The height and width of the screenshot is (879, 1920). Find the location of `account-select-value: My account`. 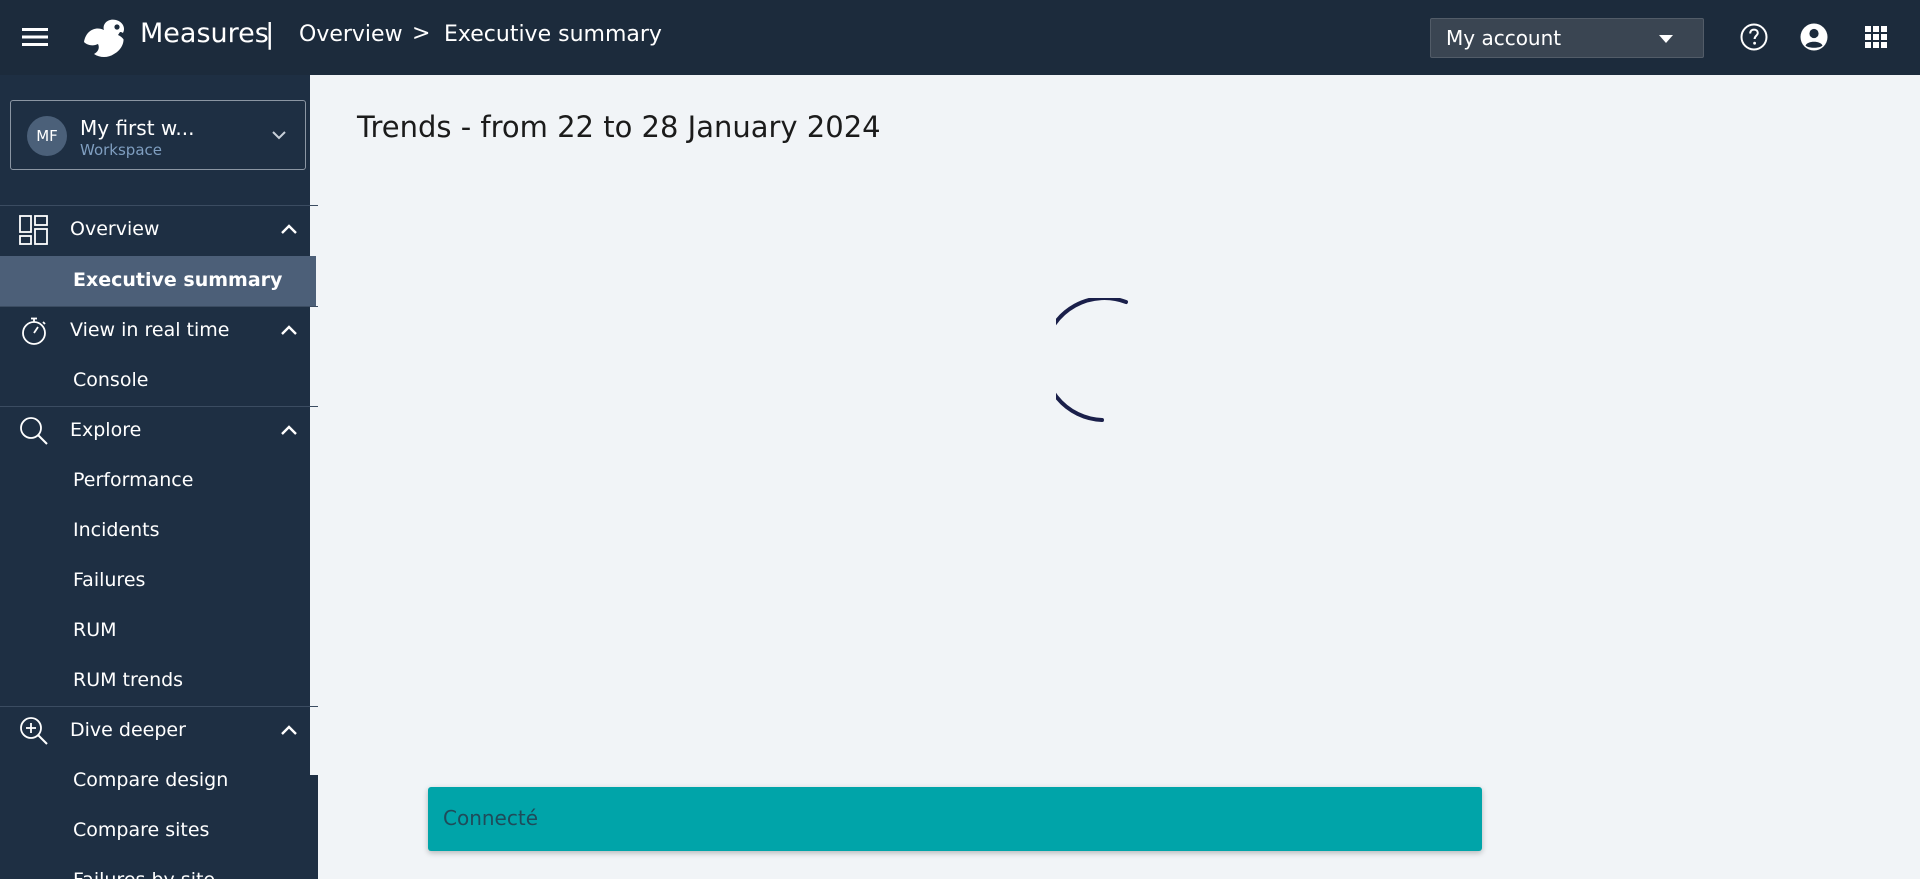

account-select-value: My account is located at coordinates (1504, 38).